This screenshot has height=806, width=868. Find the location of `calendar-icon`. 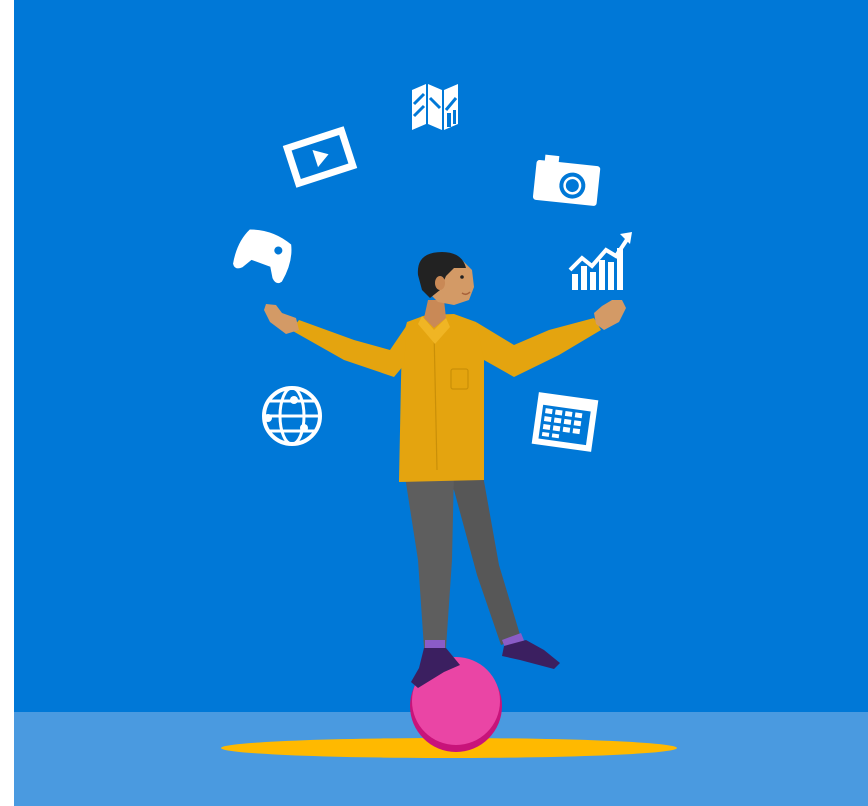

calendar-icon is located at coordinates (565, 422).